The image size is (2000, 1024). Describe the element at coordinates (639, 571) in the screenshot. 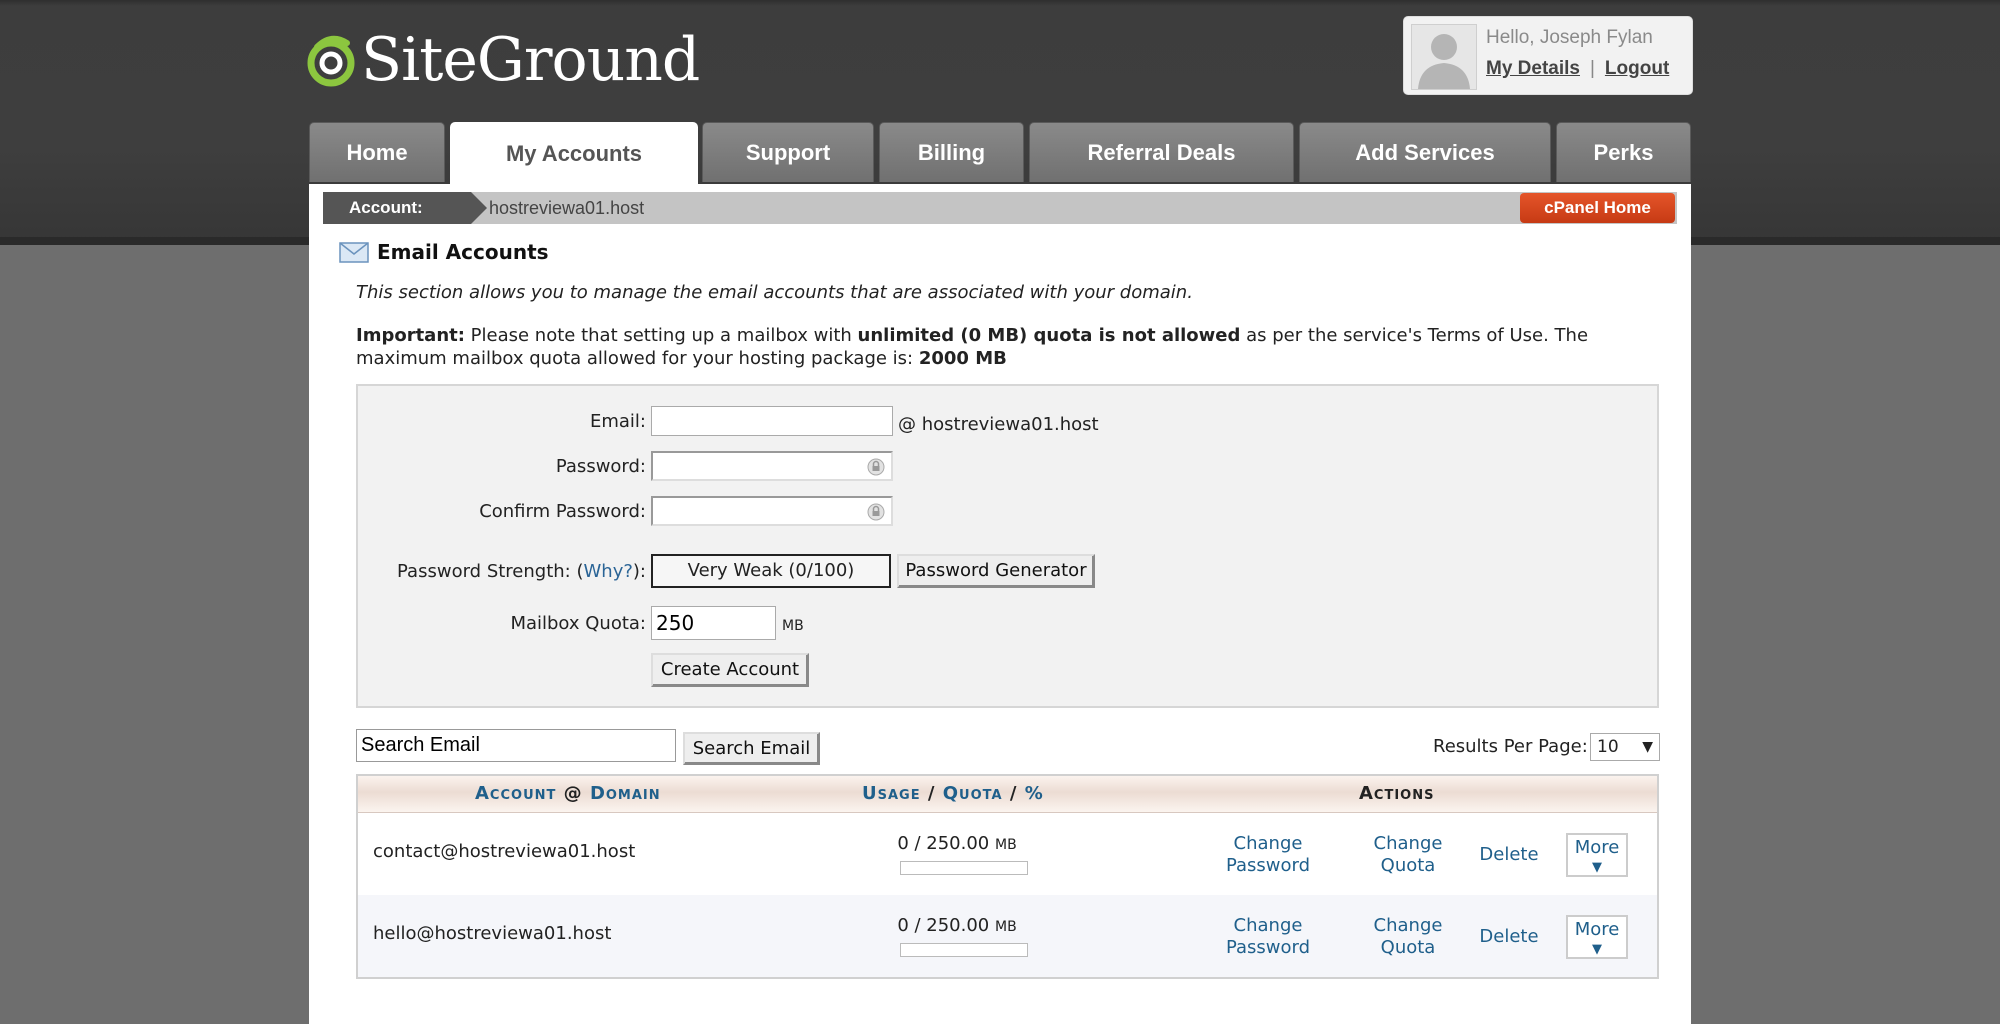

I see `strength-label-post: ):` at that location.